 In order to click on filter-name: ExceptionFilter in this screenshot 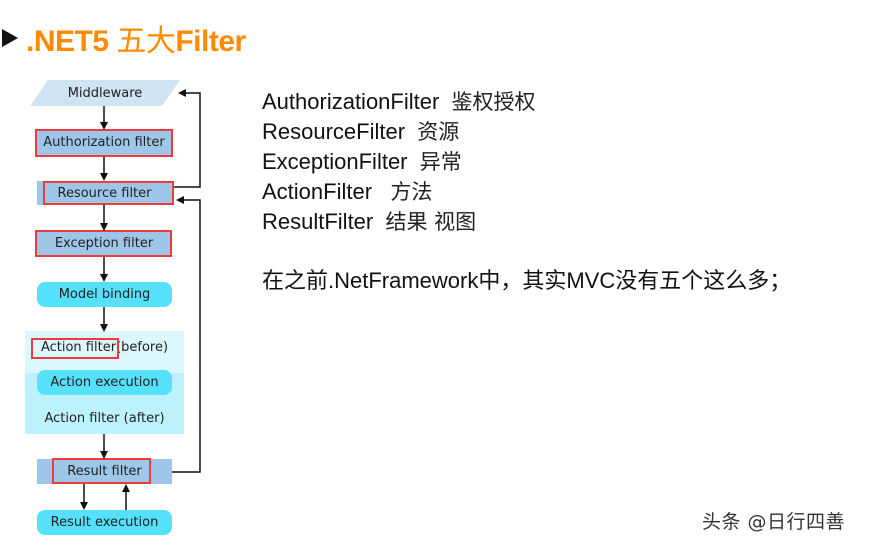, I will do `click(335, 161)`.